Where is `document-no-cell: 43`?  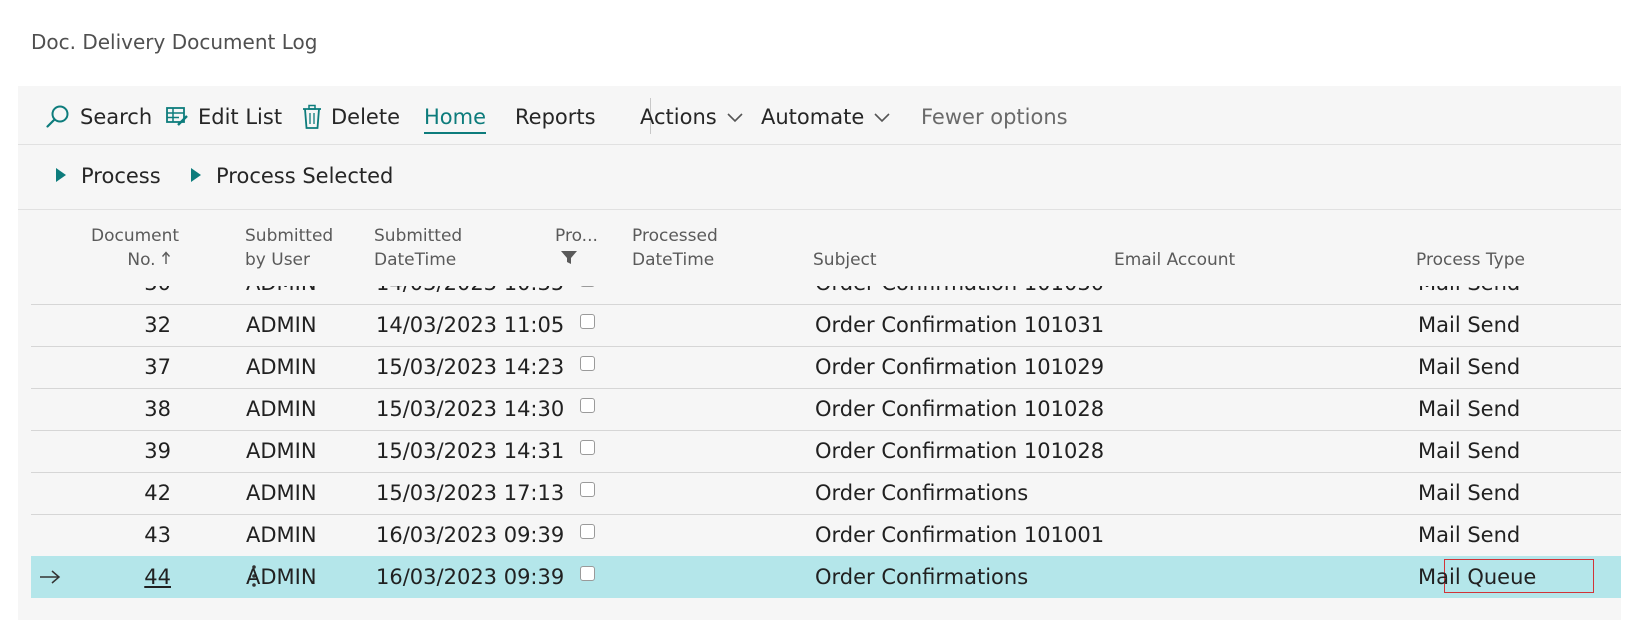
document-no-cell: 43 is located at coordinates (157, 535).